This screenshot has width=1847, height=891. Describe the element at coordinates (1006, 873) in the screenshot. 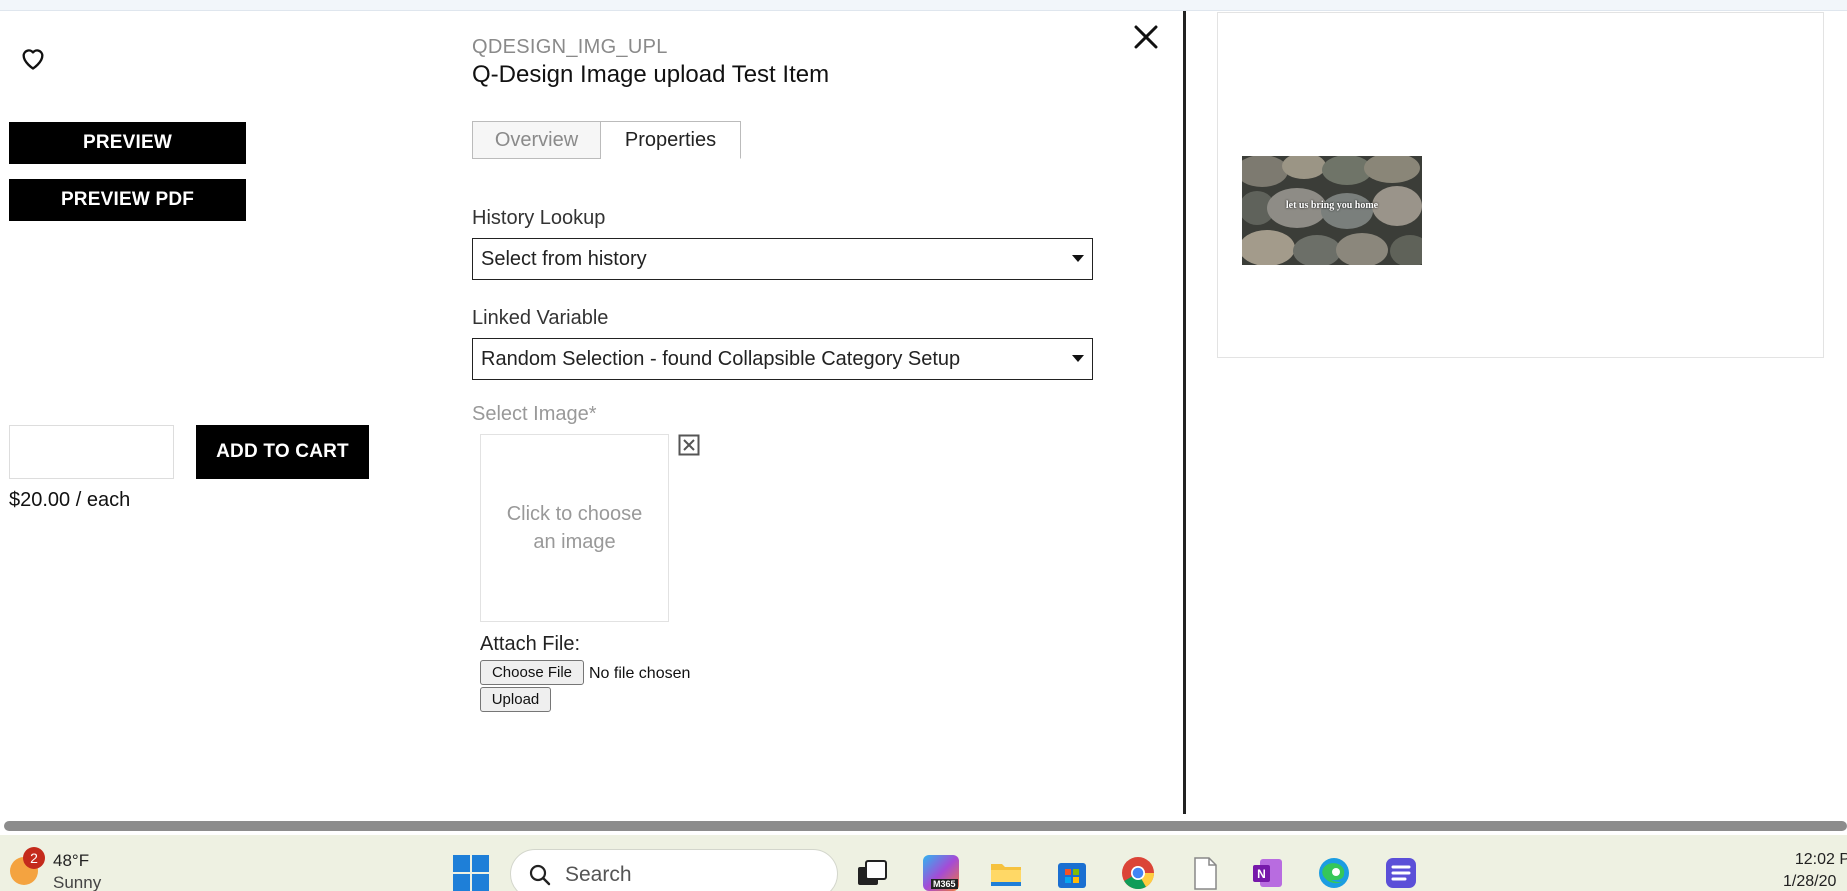

I see `file-explorer-icon` at that location.